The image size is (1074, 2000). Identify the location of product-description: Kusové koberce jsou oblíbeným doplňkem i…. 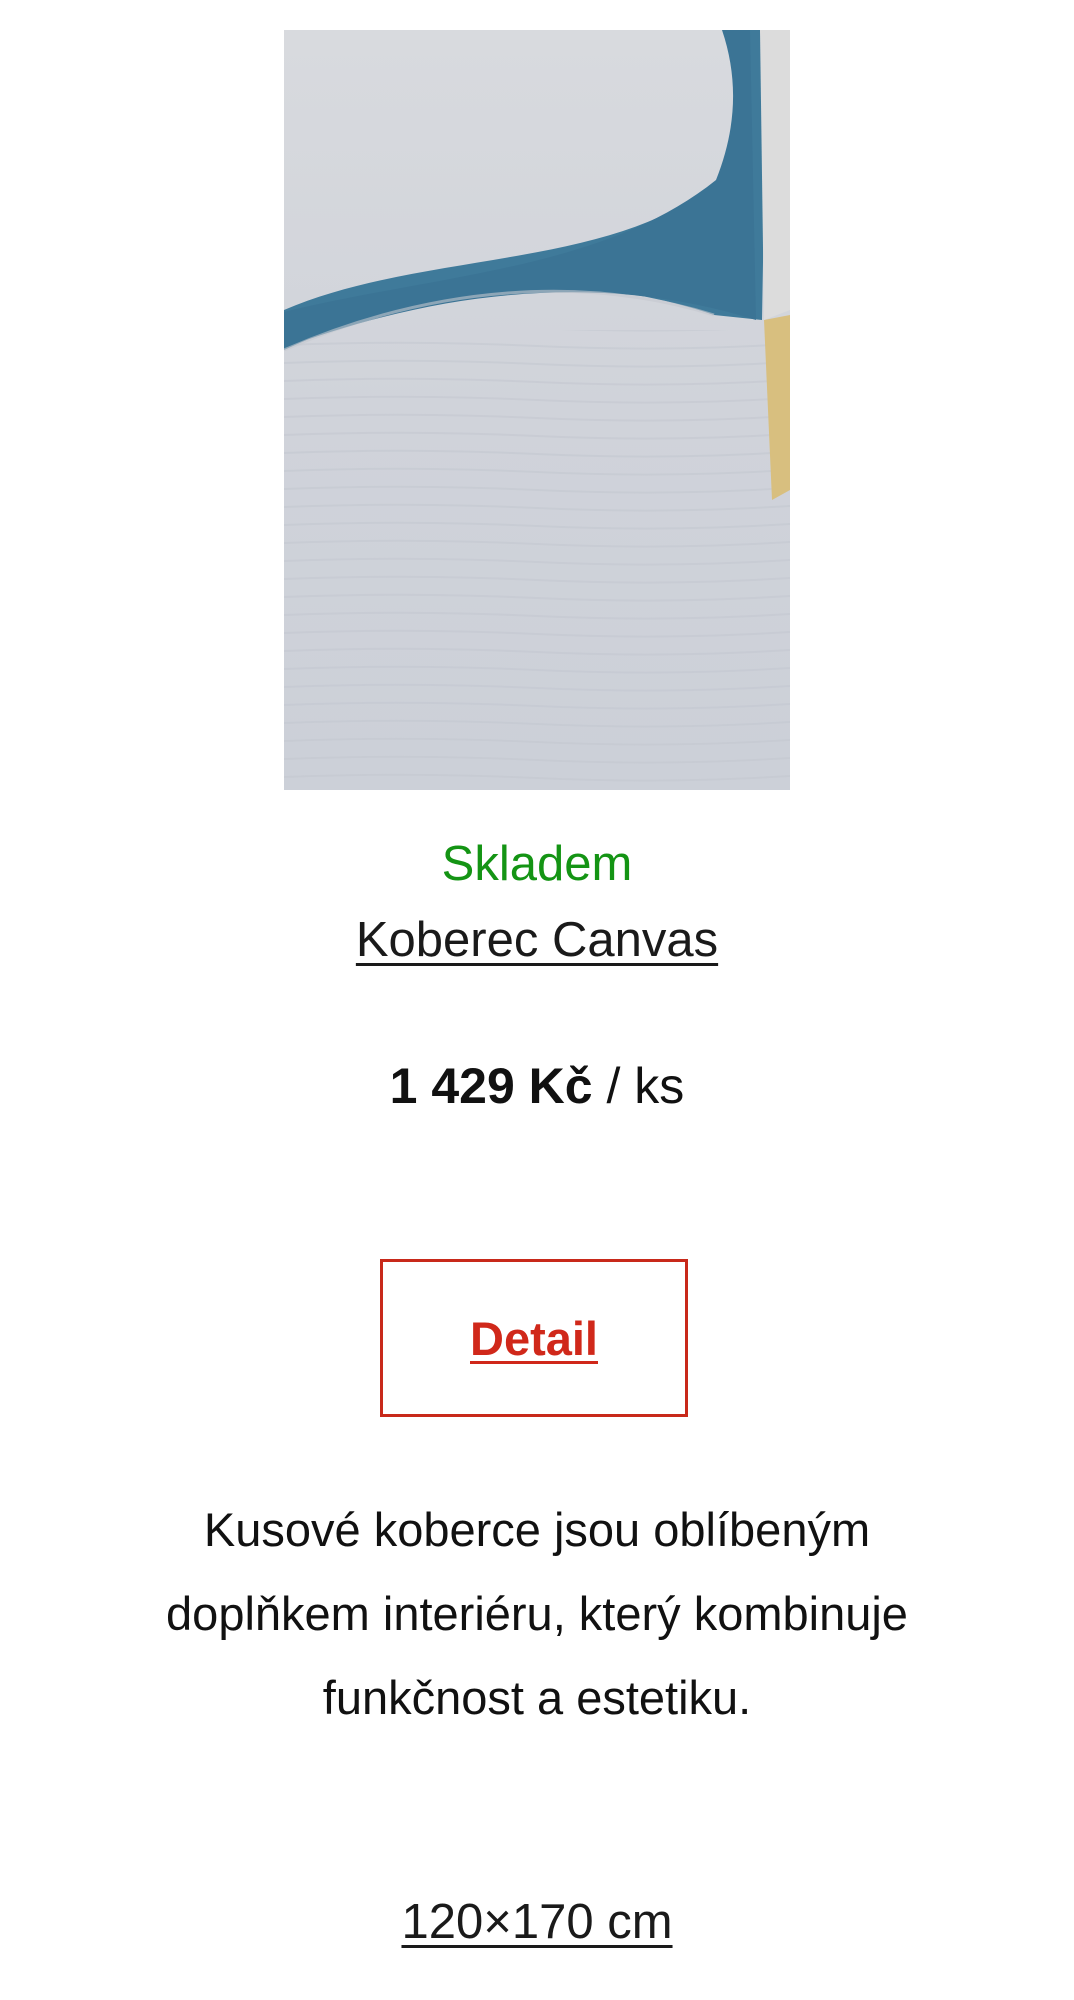
(537, 1613).